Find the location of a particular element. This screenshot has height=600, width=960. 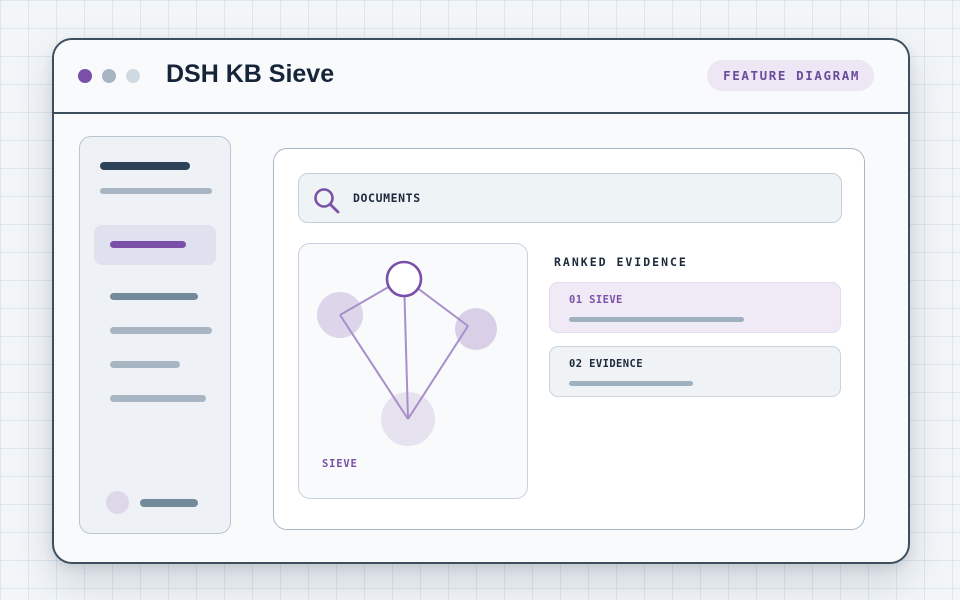

user-name-placeholder is located at coordinates (169, 503).